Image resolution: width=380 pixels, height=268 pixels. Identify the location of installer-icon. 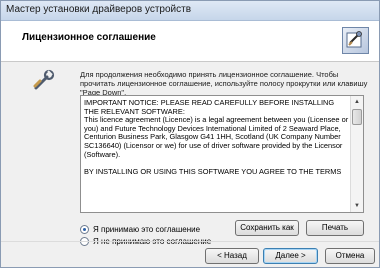
(355, 40).